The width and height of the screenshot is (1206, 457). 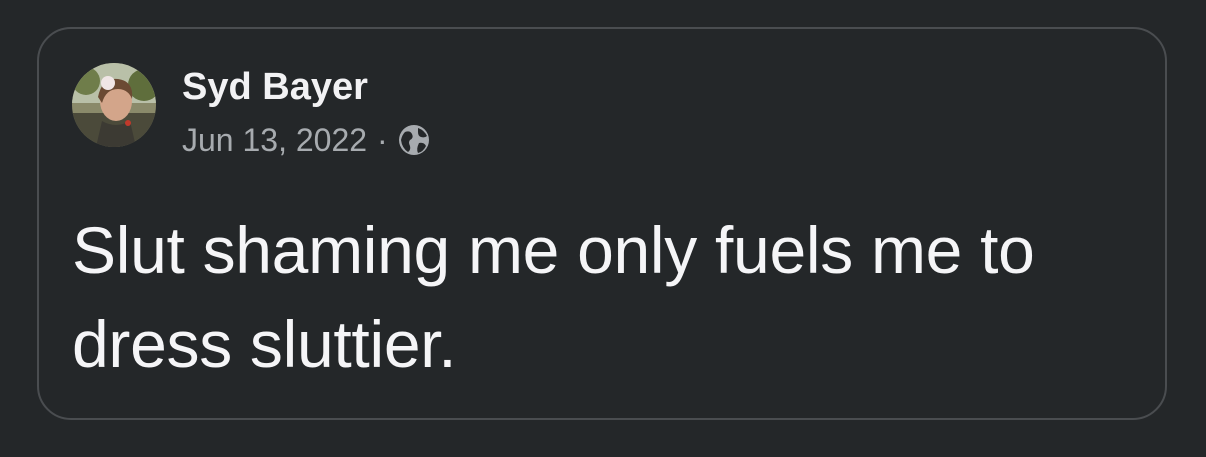 I want to click on globe-icon, so click(x=414, y=140).